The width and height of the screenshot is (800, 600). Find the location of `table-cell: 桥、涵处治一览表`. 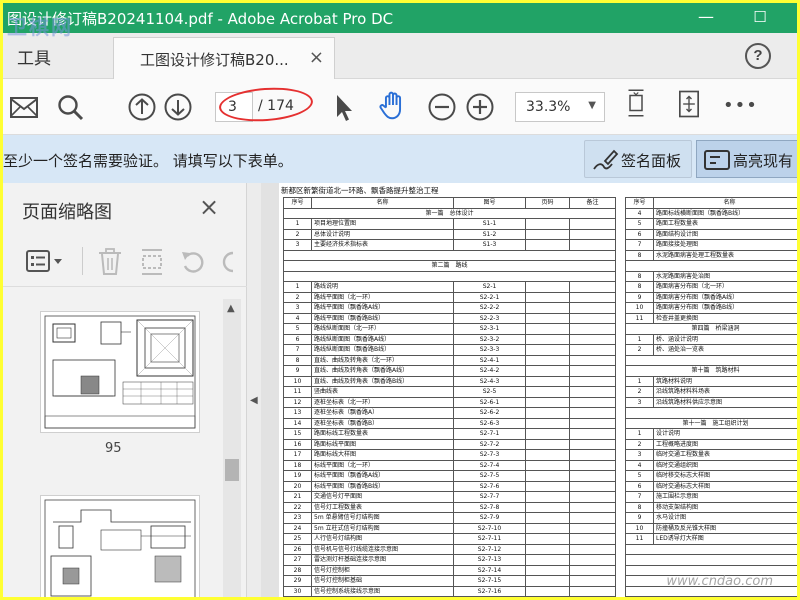

table-cell: 桥、涵处治一览表 is located at coordinates (725, 350).